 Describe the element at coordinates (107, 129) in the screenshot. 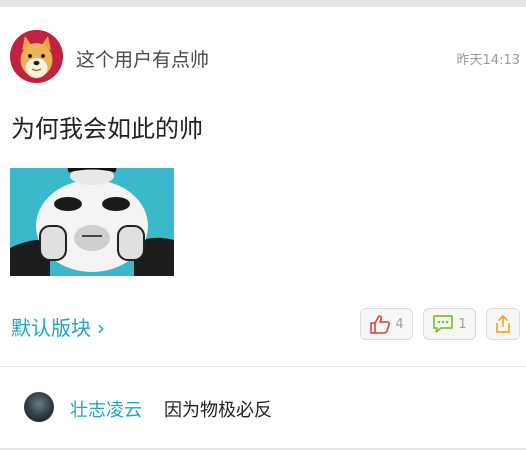

I see `post-text: 为何我会如此的帅` at that location.